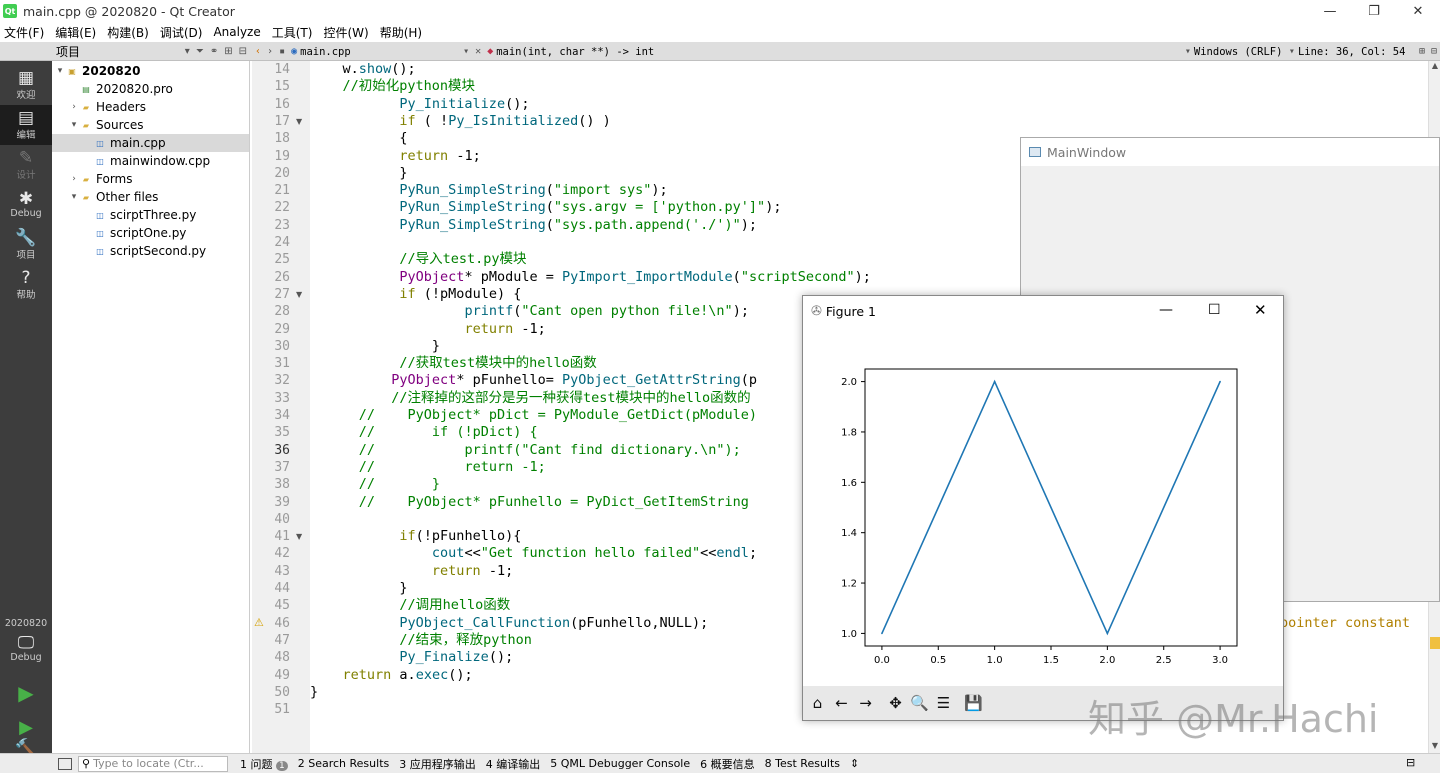  What do you see at coordinates (530, 398) in the screenshot?
I see `code-line: //注释掉的这部分是另一种获得test模块中的hello函数的` at bounding box center [530, 398].